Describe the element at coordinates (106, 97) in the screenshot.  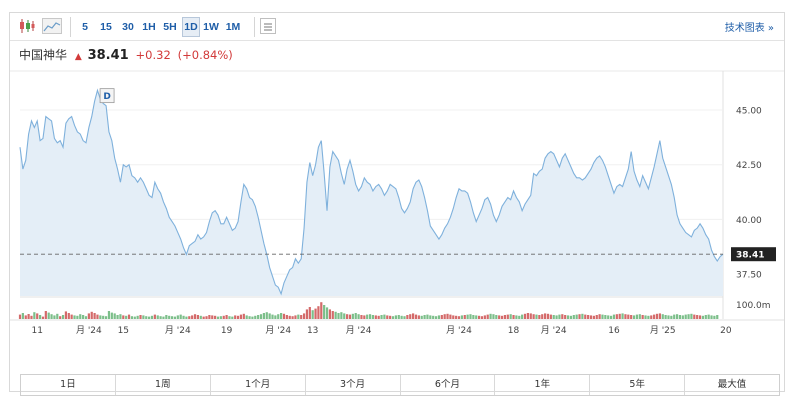
I see `dividend-marker-label: D` at that location.